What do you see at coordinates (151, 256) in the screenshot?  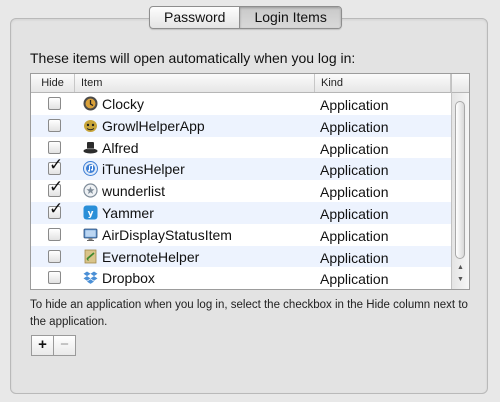 I see `item-name: EvernoteHelper` at bounding box center [151, 256].